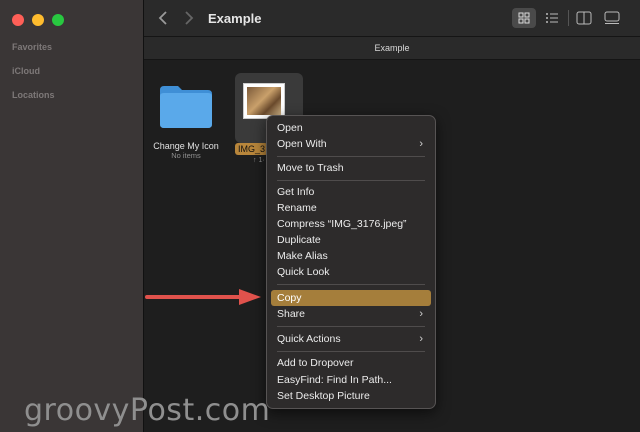  I want to click on menu-item-set-desktop-picture: Set Desktop Picture, so click(351, 396).